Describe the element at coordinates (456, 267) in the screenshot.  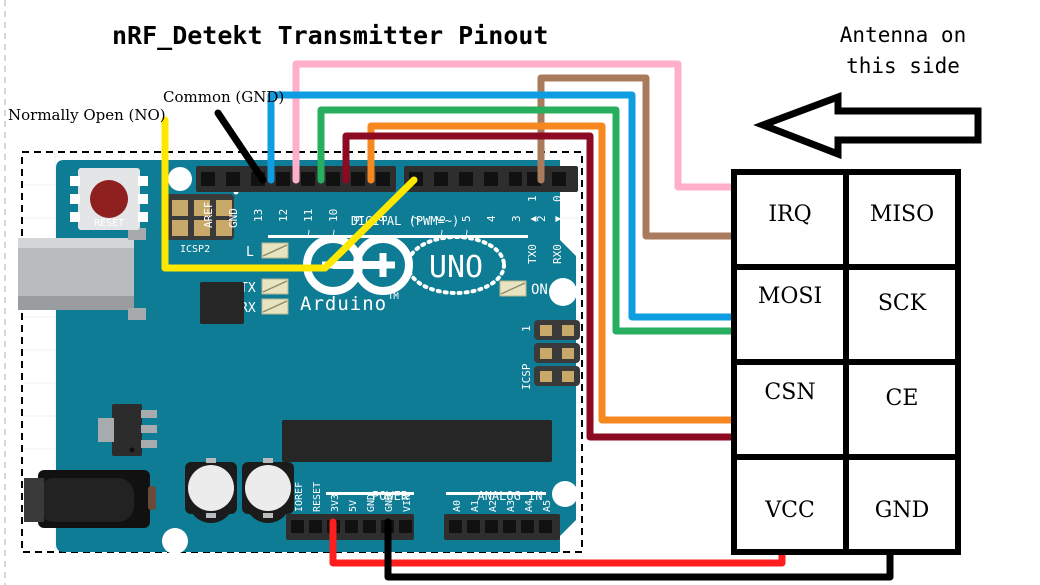
I see `uno-wordmark: UNO` at that location.